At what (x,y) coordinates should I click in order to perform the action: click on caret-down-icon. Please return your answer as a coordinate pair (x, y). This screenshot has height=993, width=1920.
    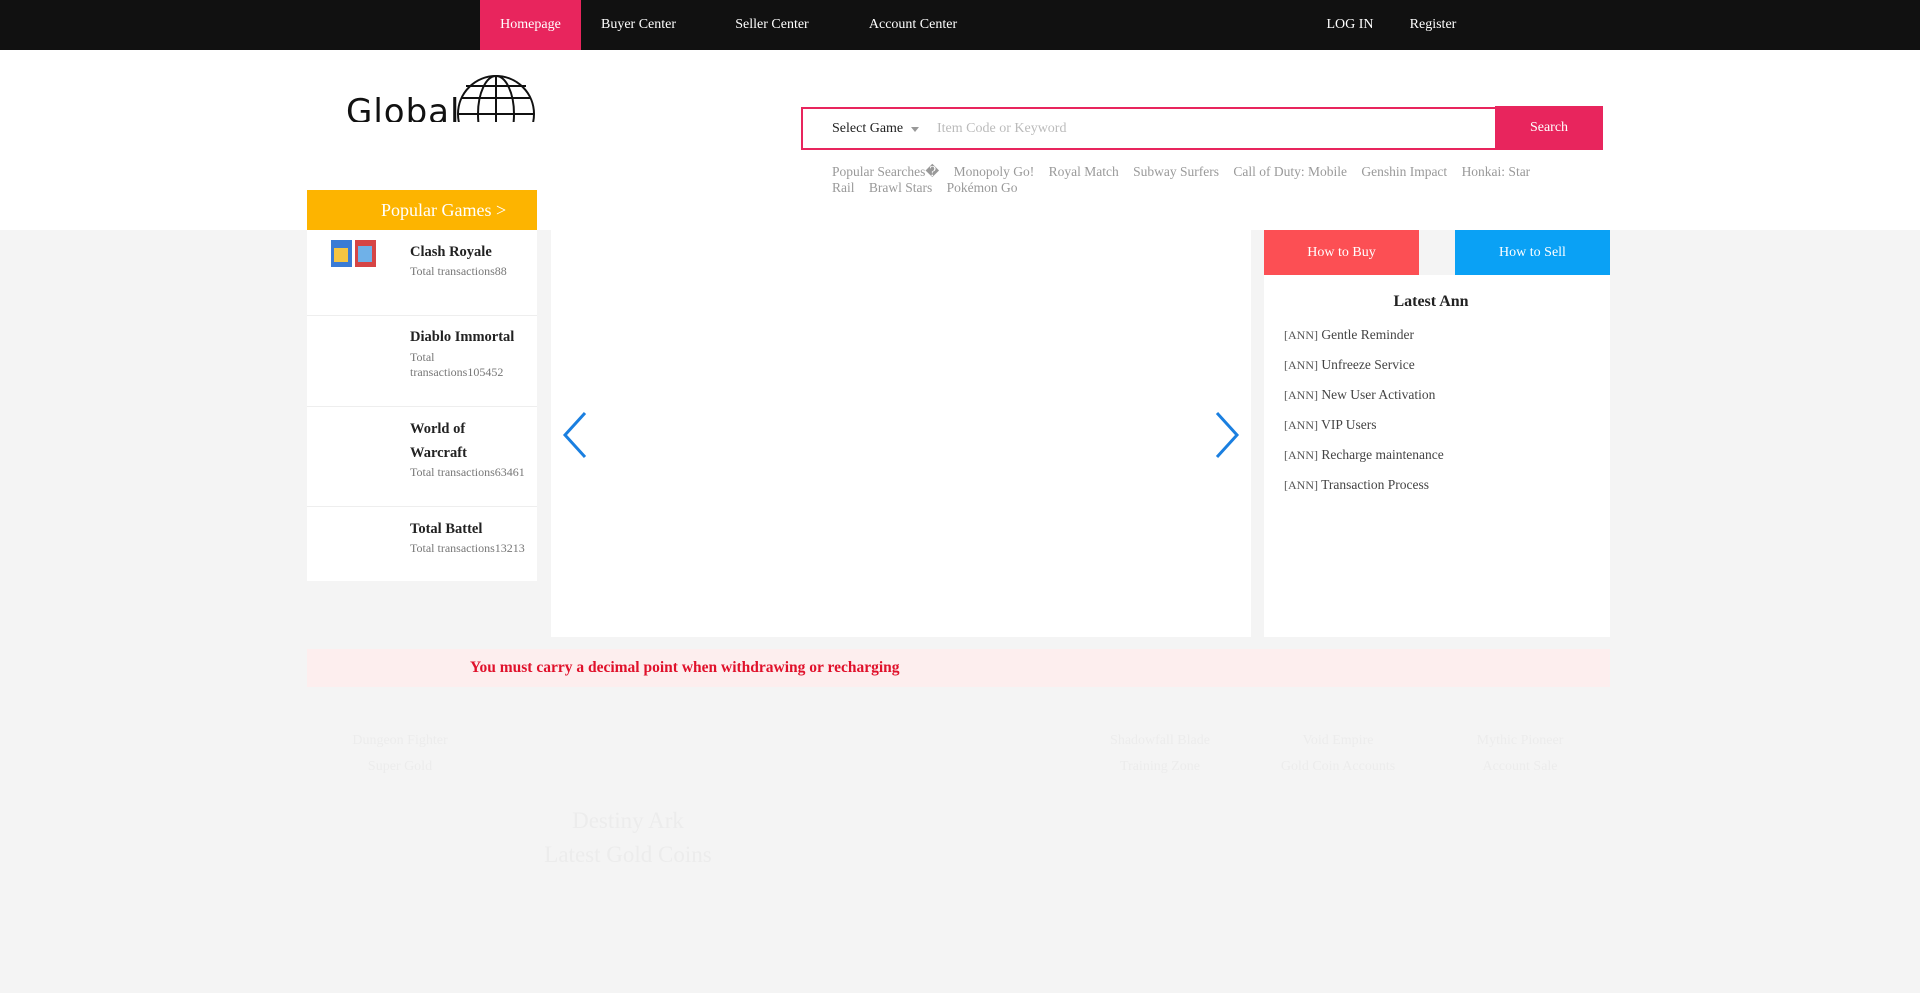
    Looking at the image, I should click on (915, 129).